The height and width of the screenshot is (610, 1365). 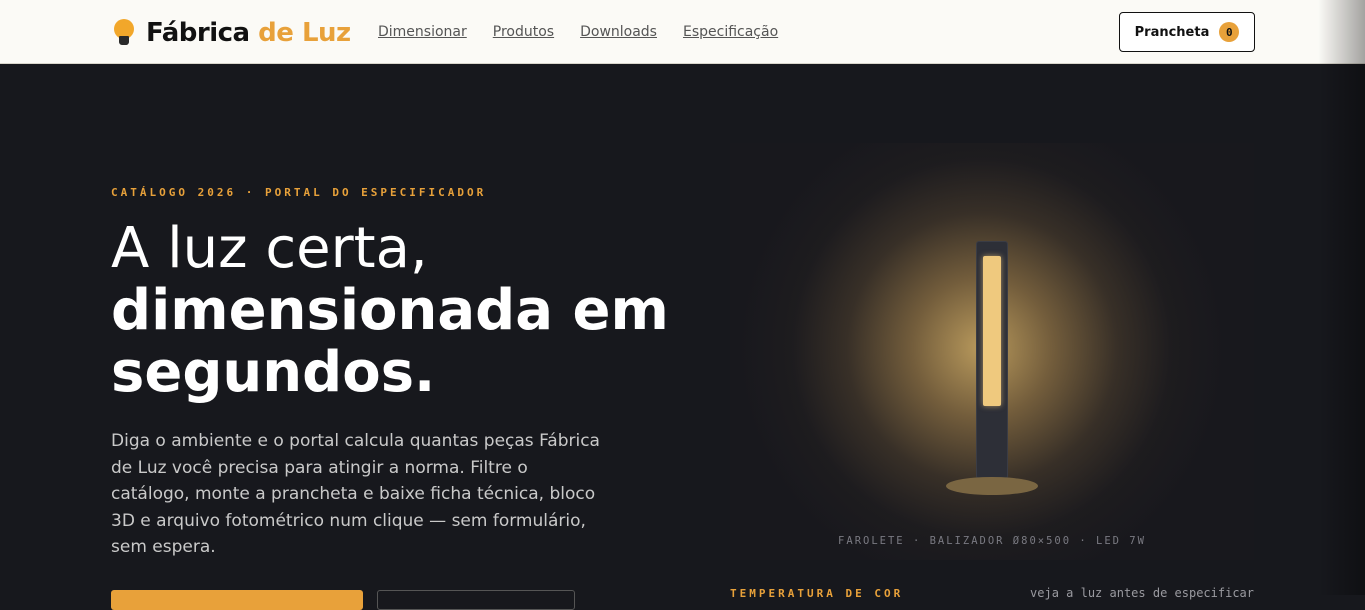 I want to click on color-temperature-label: TEMPERATURA DE COR, so click(x=817, y=593).